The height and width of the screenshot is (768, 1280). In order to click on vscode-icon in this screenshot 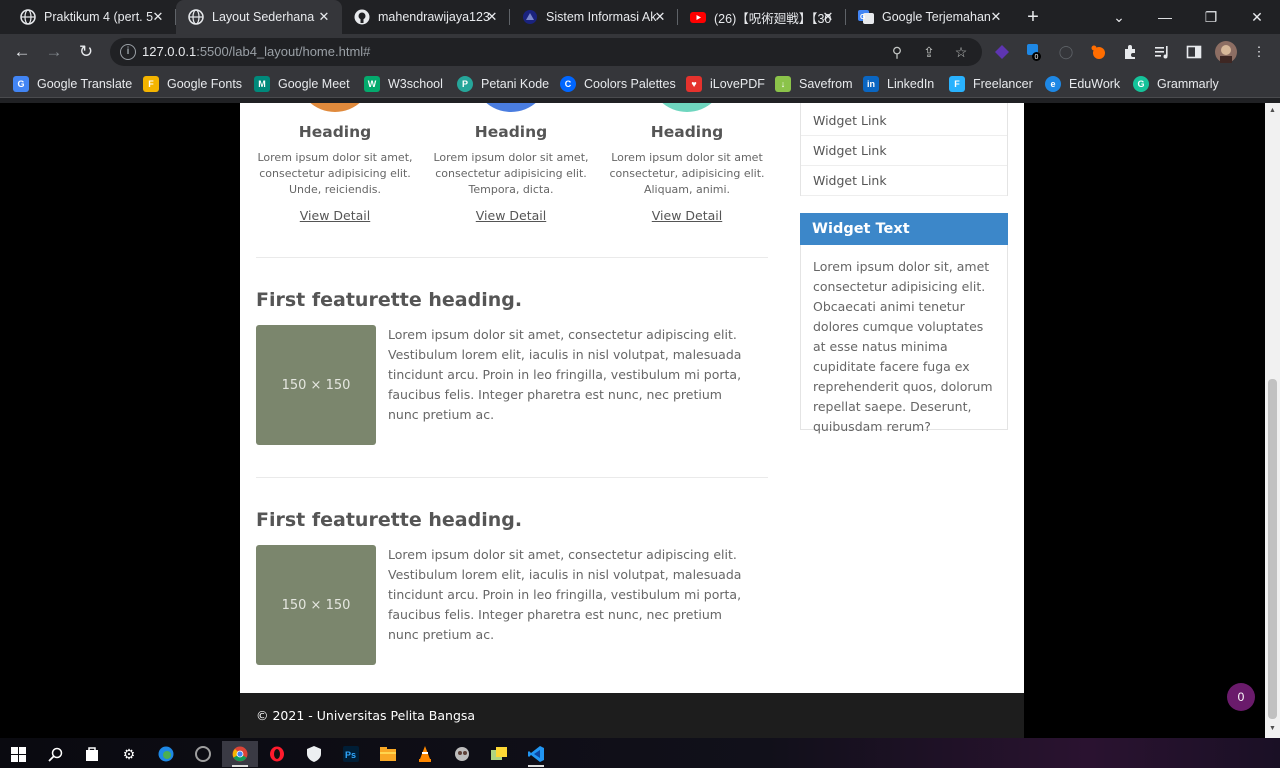, I will do `click(536, 754)`.